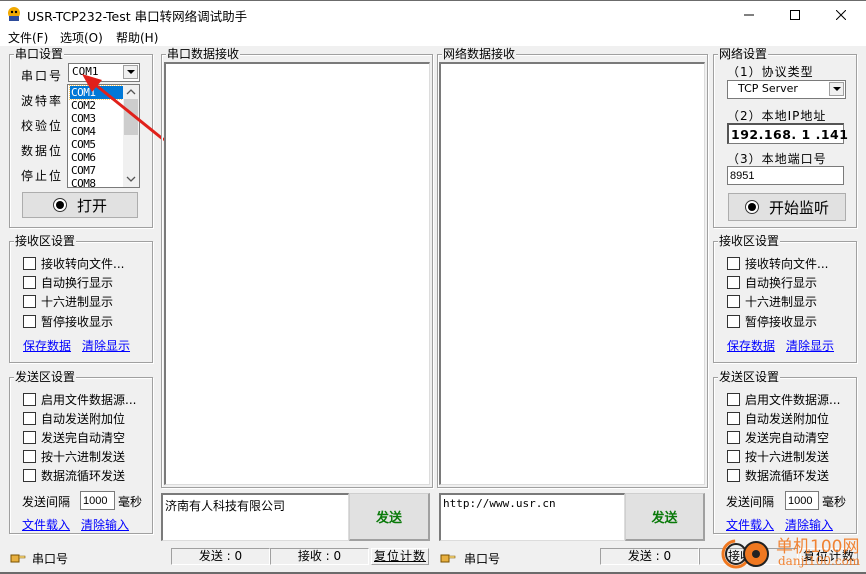 The image size is (866, 574). Describe the element at coordinates (750, 502) in the screenshot. I see `net-interval-label: 发送间隔` at that location.